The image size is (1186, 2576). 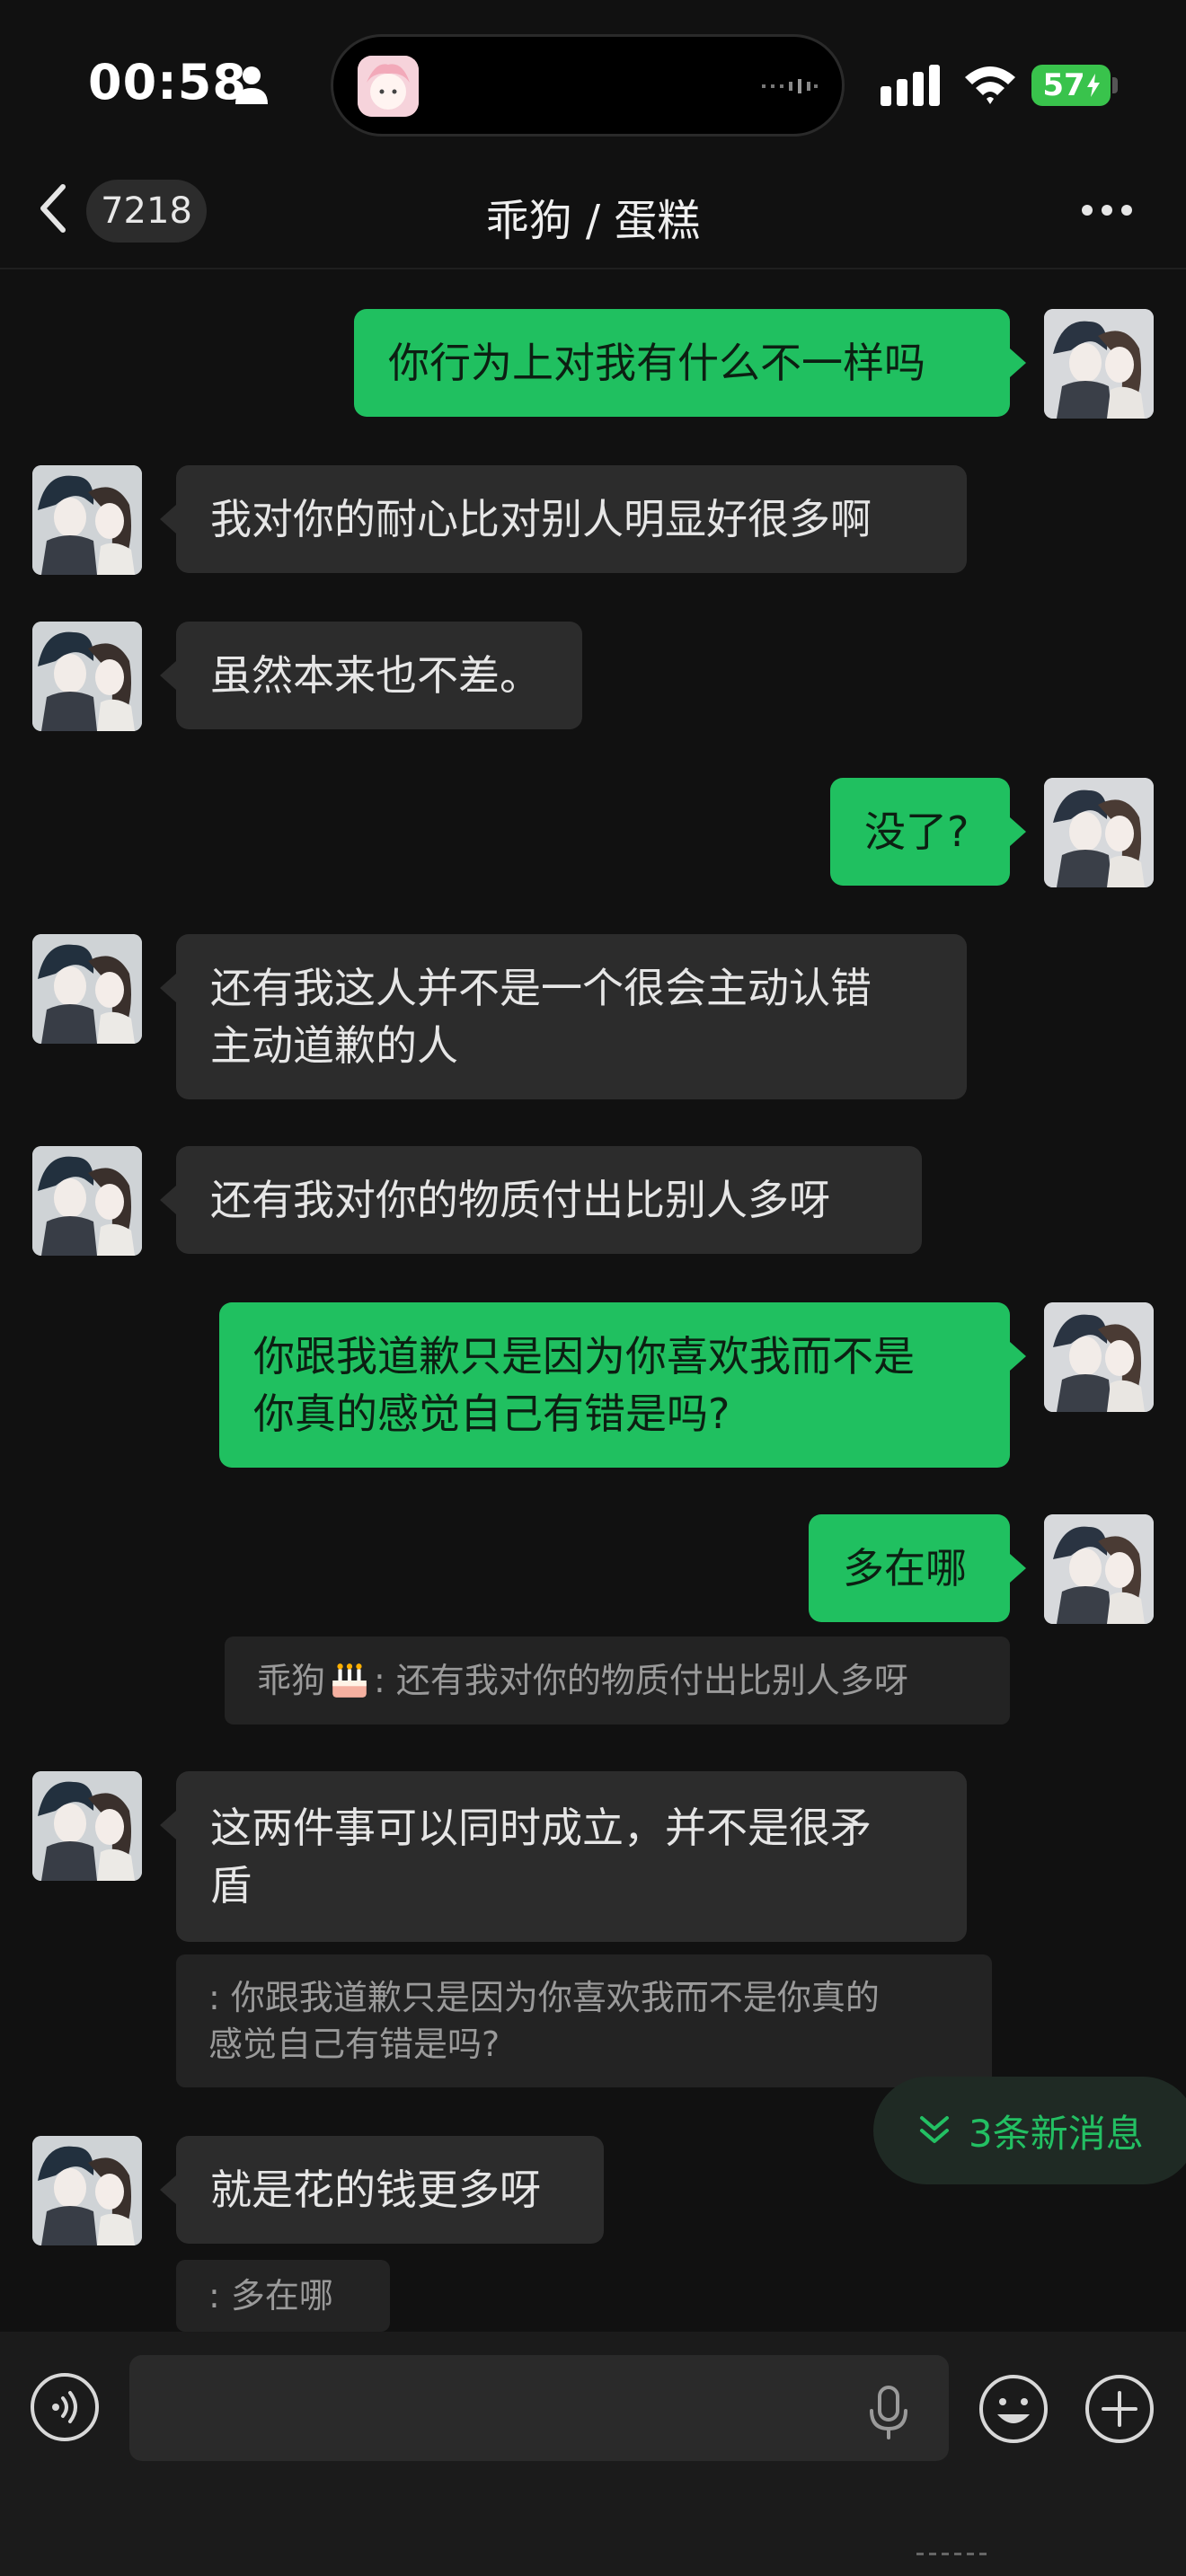 I want to click on message-text: 多在哪, so click(x=905, y=1568).